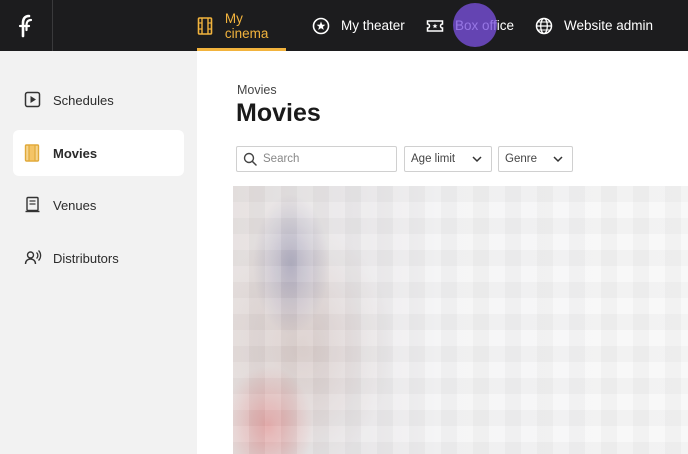  What do you see at coordinates (521, 159) in the screenshot?
I see `dropdown-label: Genre` at bounding box center [521, 159].